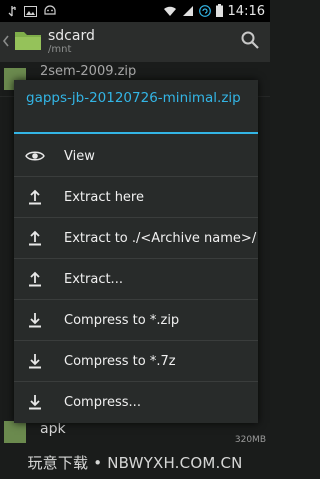  Describe the element at coordinates (35, 156) in the screenshot. I see `eye-icon` at that location.